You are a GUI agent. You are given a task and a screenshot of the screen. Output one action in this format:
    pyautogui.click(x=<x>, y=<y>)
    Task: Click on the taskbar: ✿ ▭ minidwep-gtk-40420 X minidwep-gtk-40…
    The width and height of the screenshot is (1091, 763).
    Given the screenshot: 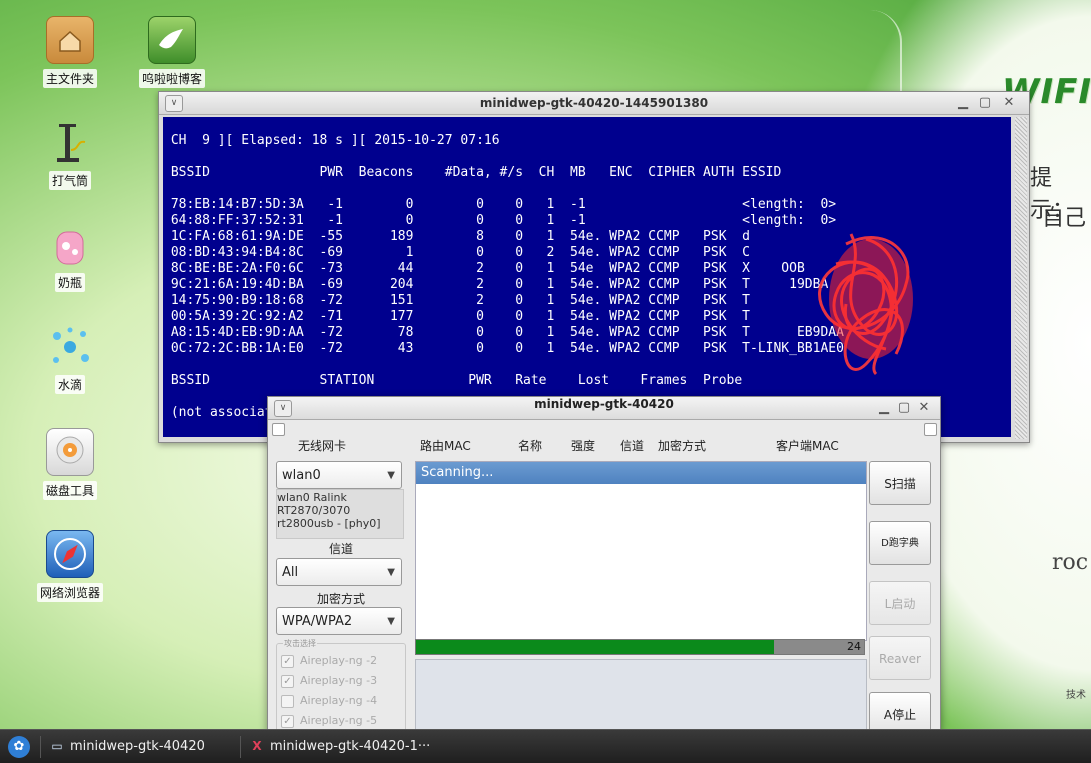 What is the action you would take?
    pyautogui.click(x=545, y=746)
    